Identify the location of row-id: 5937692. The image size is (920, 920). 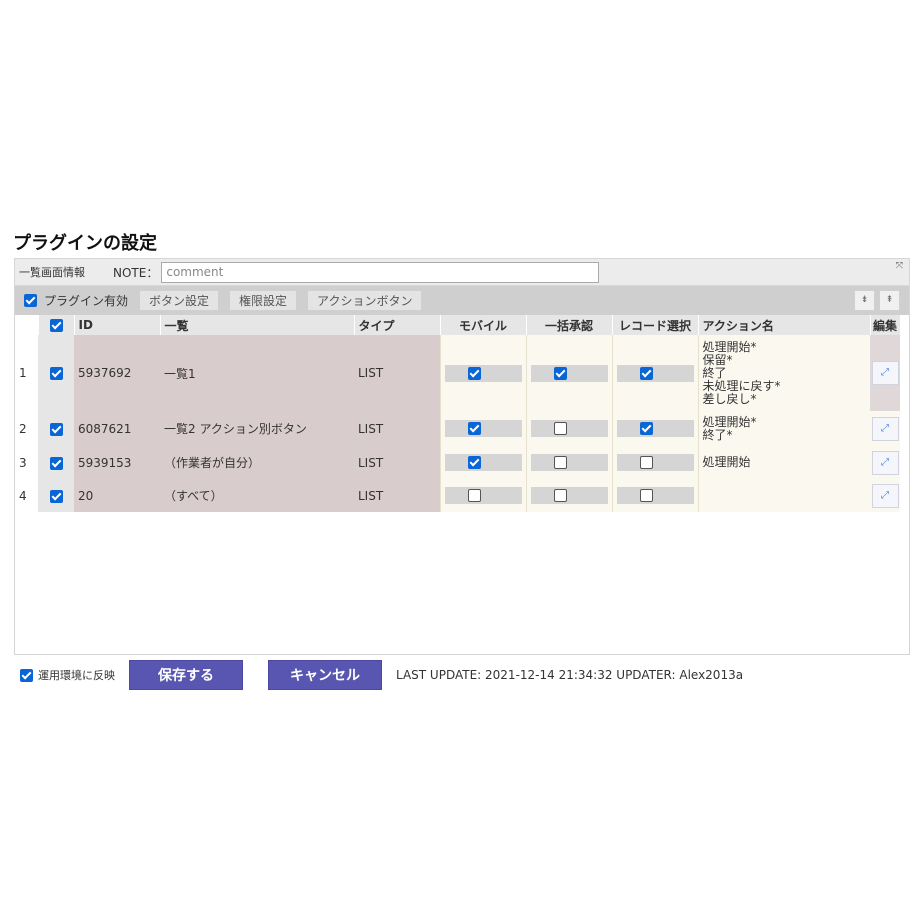
(117, 373).